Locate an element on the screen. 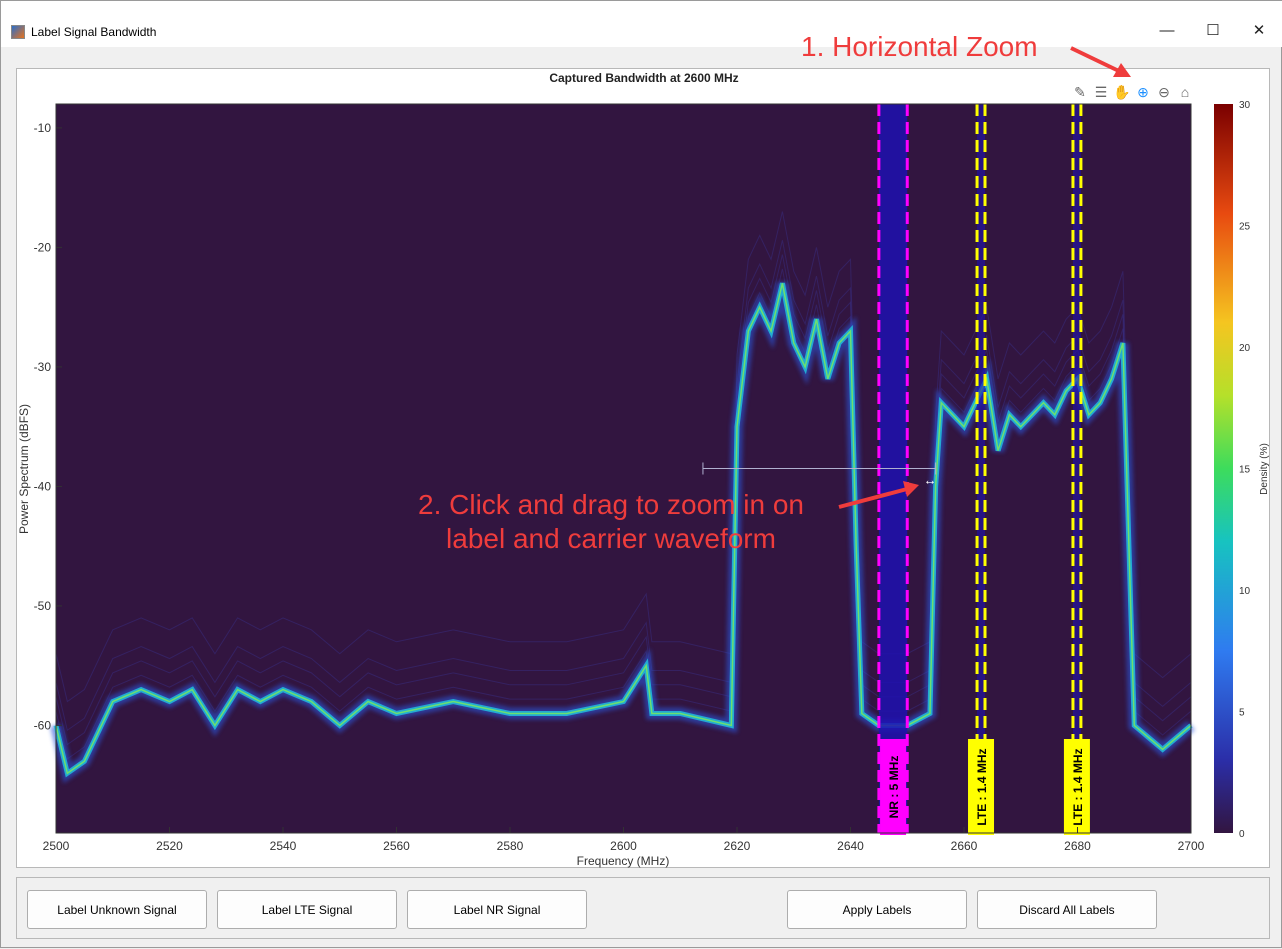  y-tick-label: -50 is located at coordinates (43, 606).